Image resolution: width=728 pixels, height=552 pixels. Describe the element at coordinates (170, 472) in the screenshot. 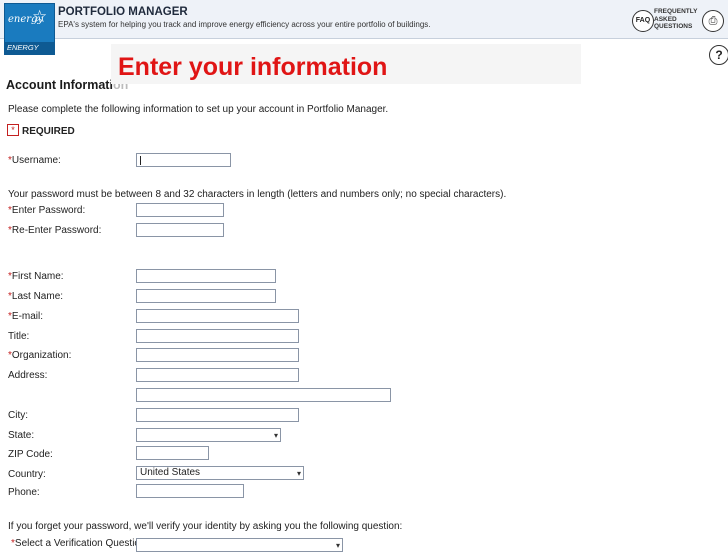

I see `country-select-value: United States` at that location.